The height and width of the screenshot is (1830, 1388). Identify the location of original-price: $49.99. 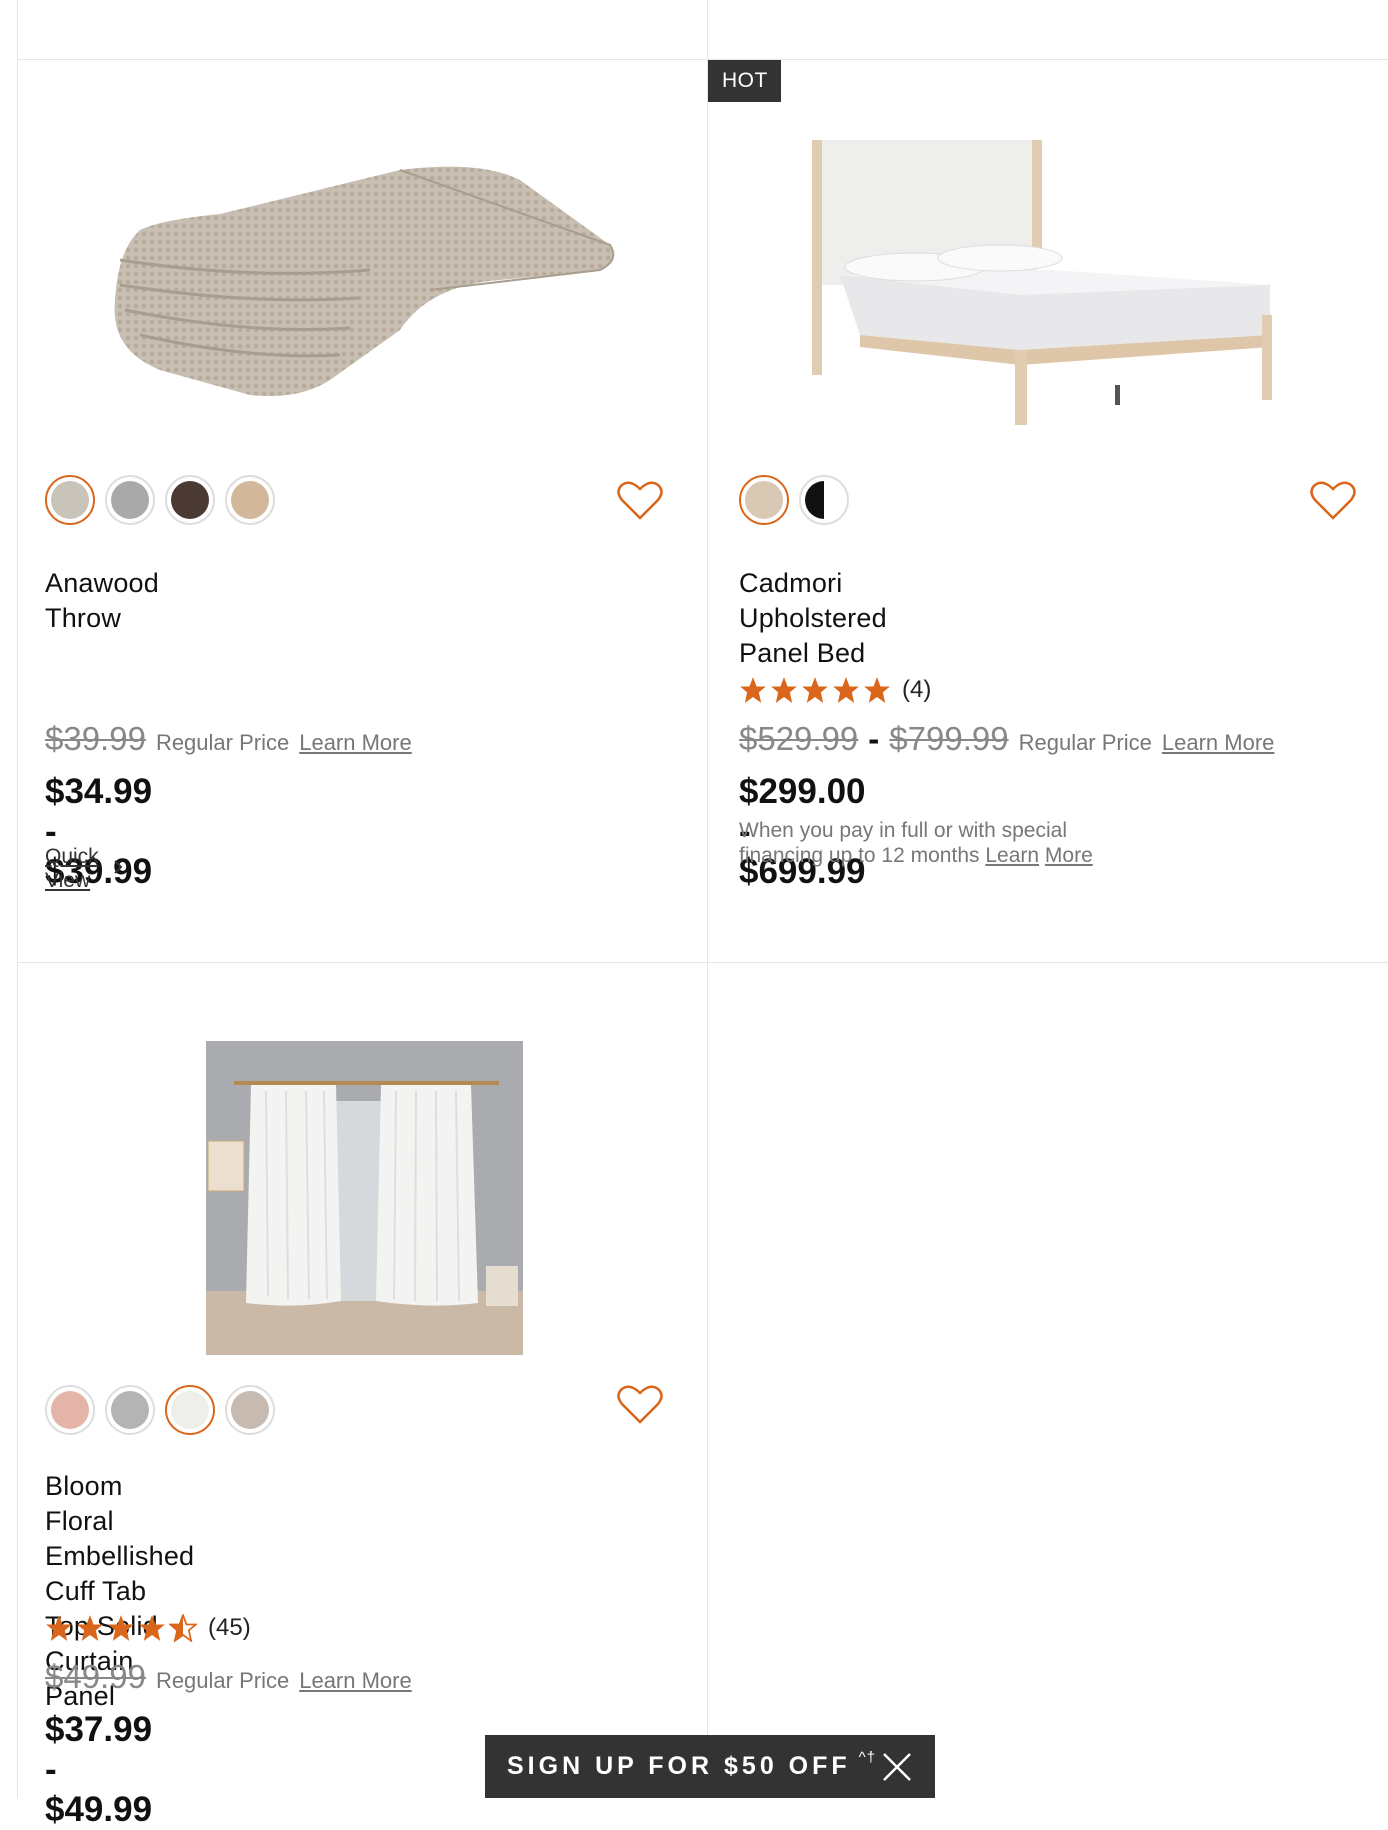
(95, 1676).